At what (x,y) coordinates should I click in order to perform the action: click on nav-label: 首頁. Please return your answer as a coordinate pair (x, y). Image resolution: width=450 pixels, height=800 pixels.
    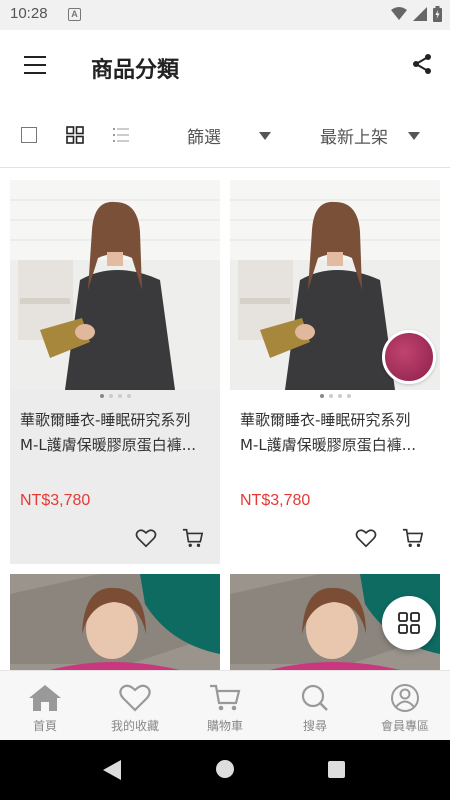
    Looking at the image, I should click on (44, 726).